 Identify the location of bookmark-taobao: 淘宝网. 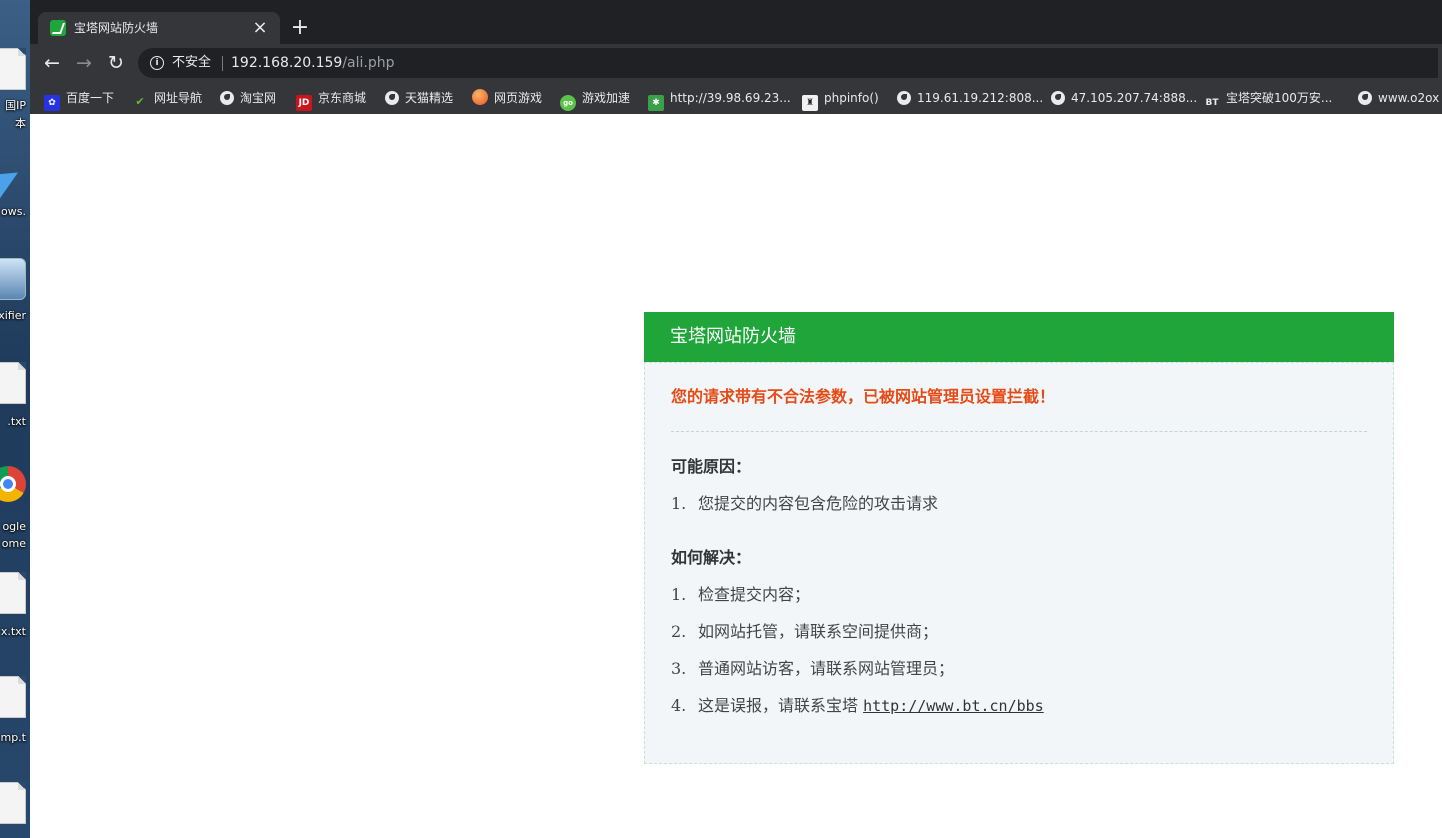
(248, 98).